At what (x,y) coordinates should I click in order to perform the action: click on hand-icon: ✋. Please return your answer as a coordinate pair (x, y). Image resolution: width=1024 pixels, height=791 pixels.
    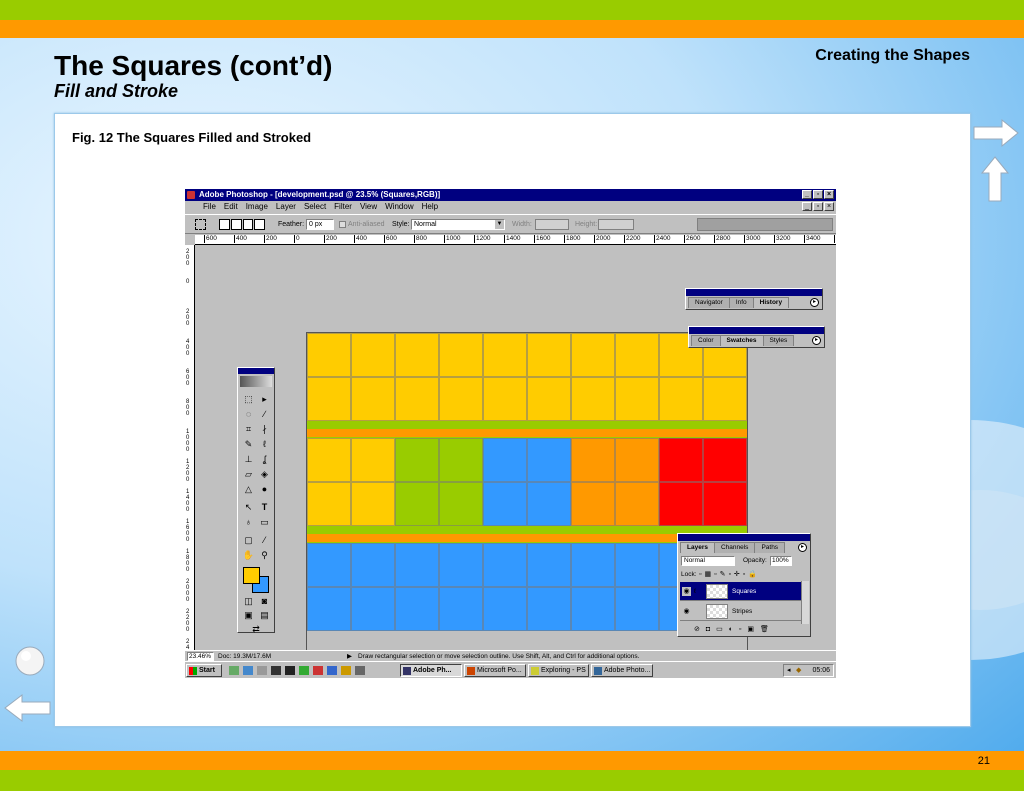
    Looking at the image, I should click on (248, 555).